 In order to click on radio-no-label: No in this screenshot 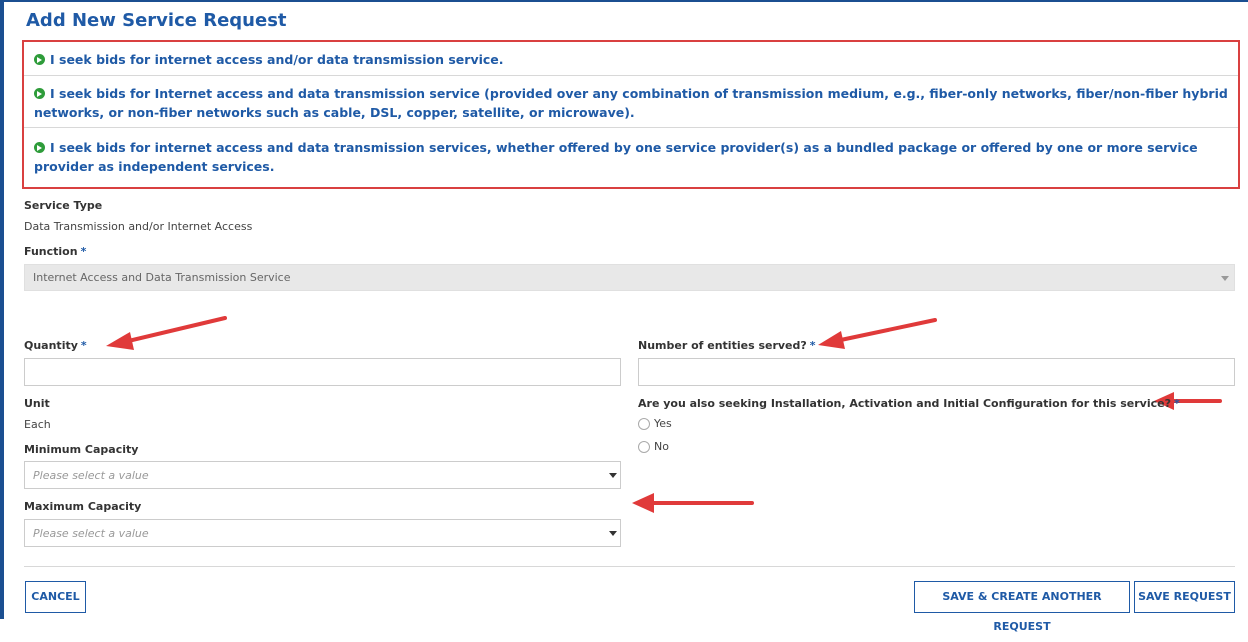, I will do `click(661, 446)`.